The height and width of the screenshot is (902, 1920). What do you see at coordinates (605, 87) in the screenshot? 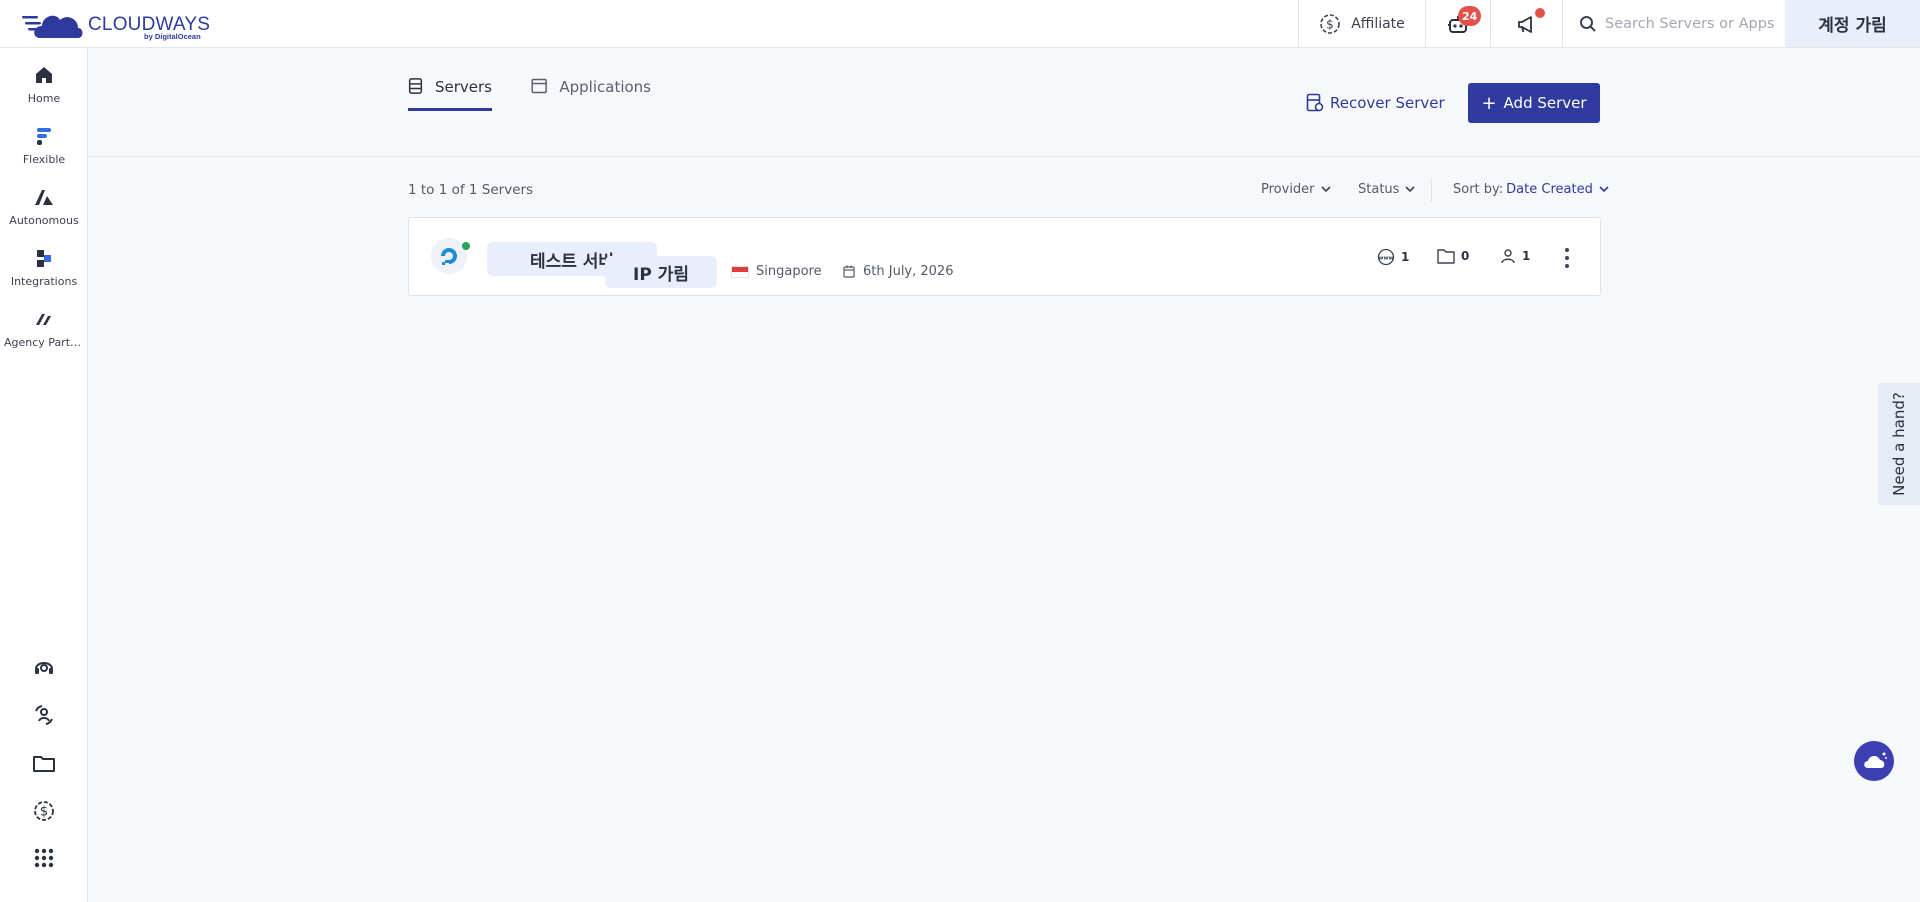
I see `tab-label: Applications` at bounding box center [605, 87].